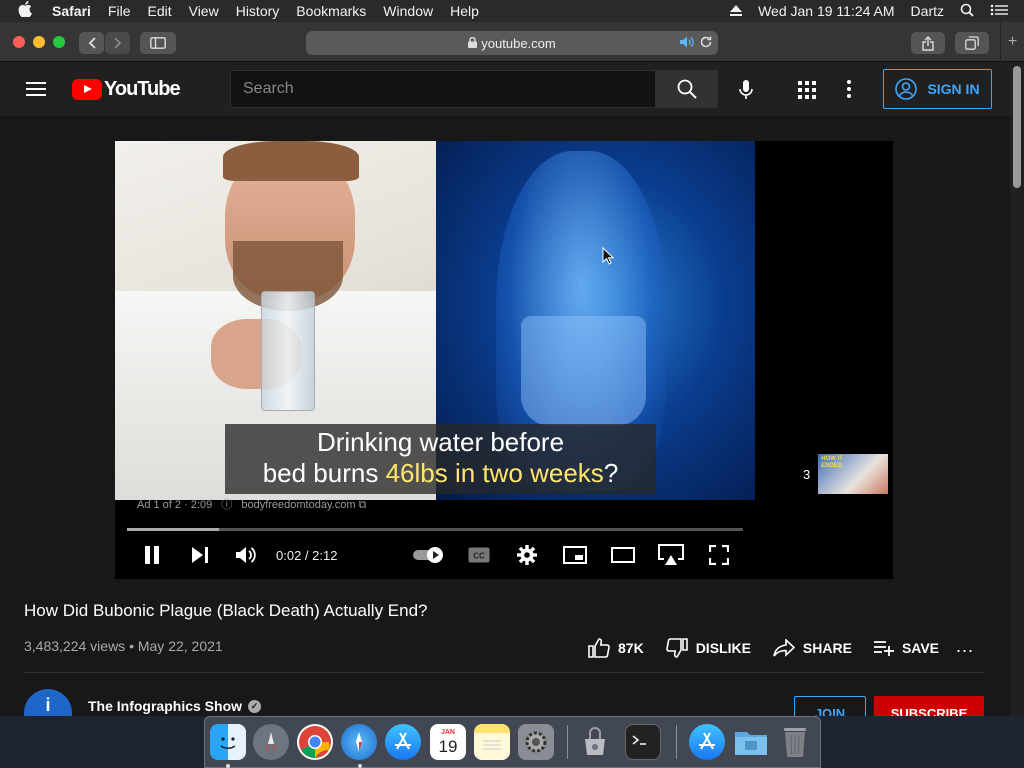 Image resolution: width=1024 pixels, height=768 pixels. What do you see at coordinates (518, 43) in the screenshot?
I see `address-url: youtube.com` at bounding box center [518, 43].